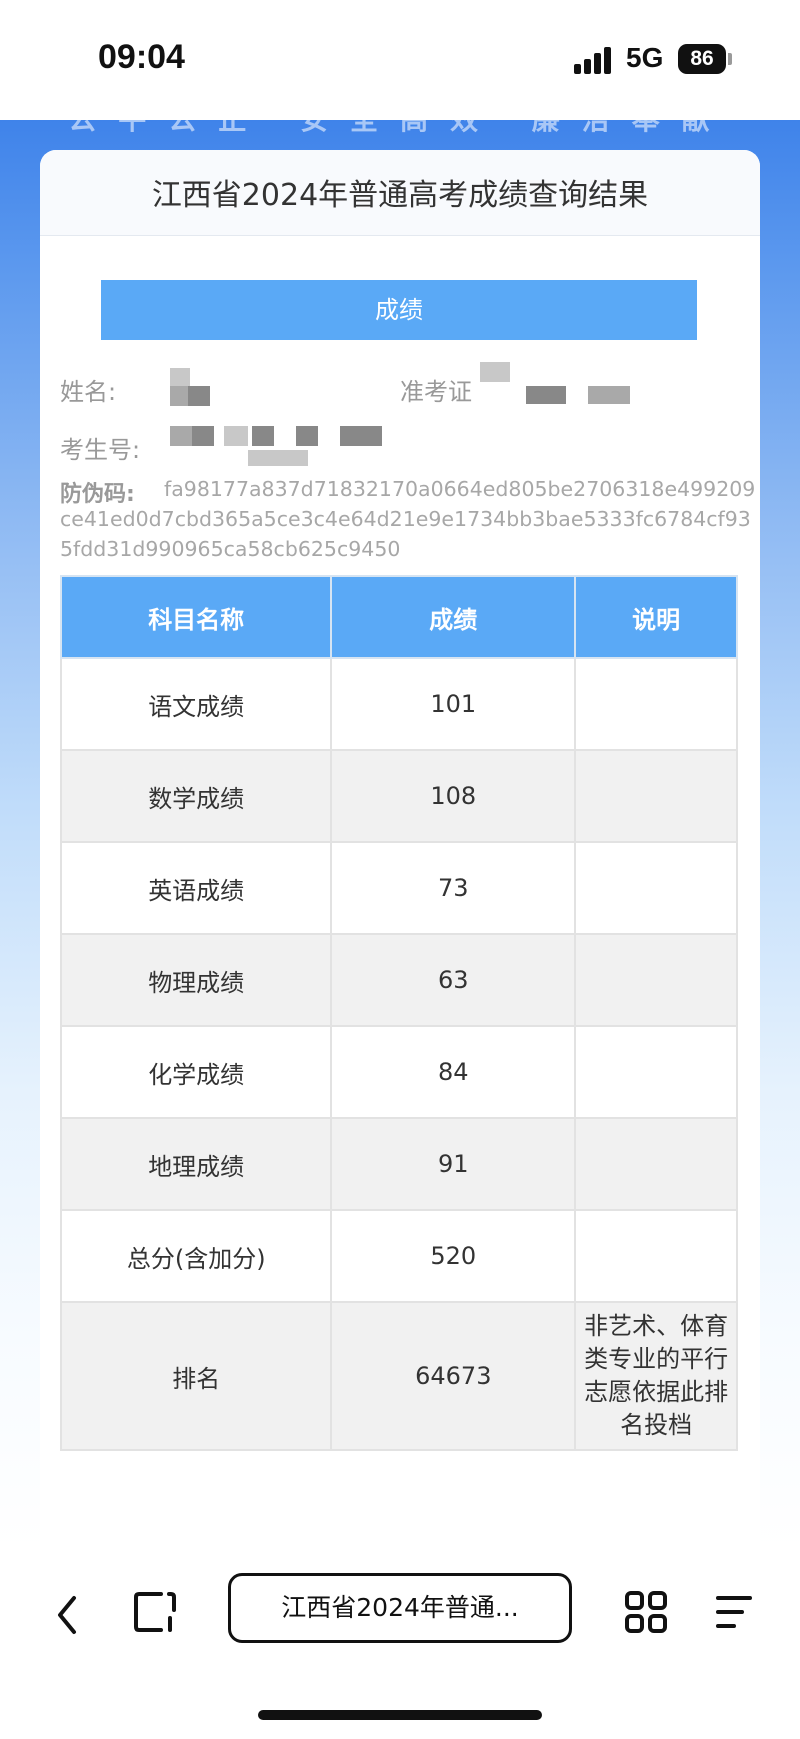 The height and width of the screenshot is (1739, 800). I want to click on note-cell: 非艺术、体育类专业的平行志愿依据此排名投档, so click(656, 1376).